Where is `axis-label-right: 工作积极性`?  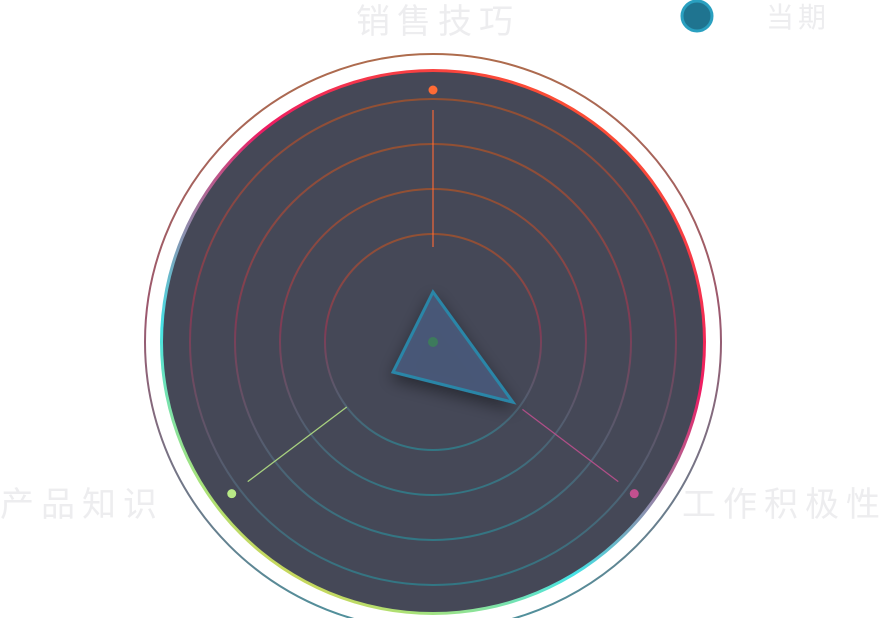 axis-label-right: 工作积极性 is located at coordinates (784, 505).